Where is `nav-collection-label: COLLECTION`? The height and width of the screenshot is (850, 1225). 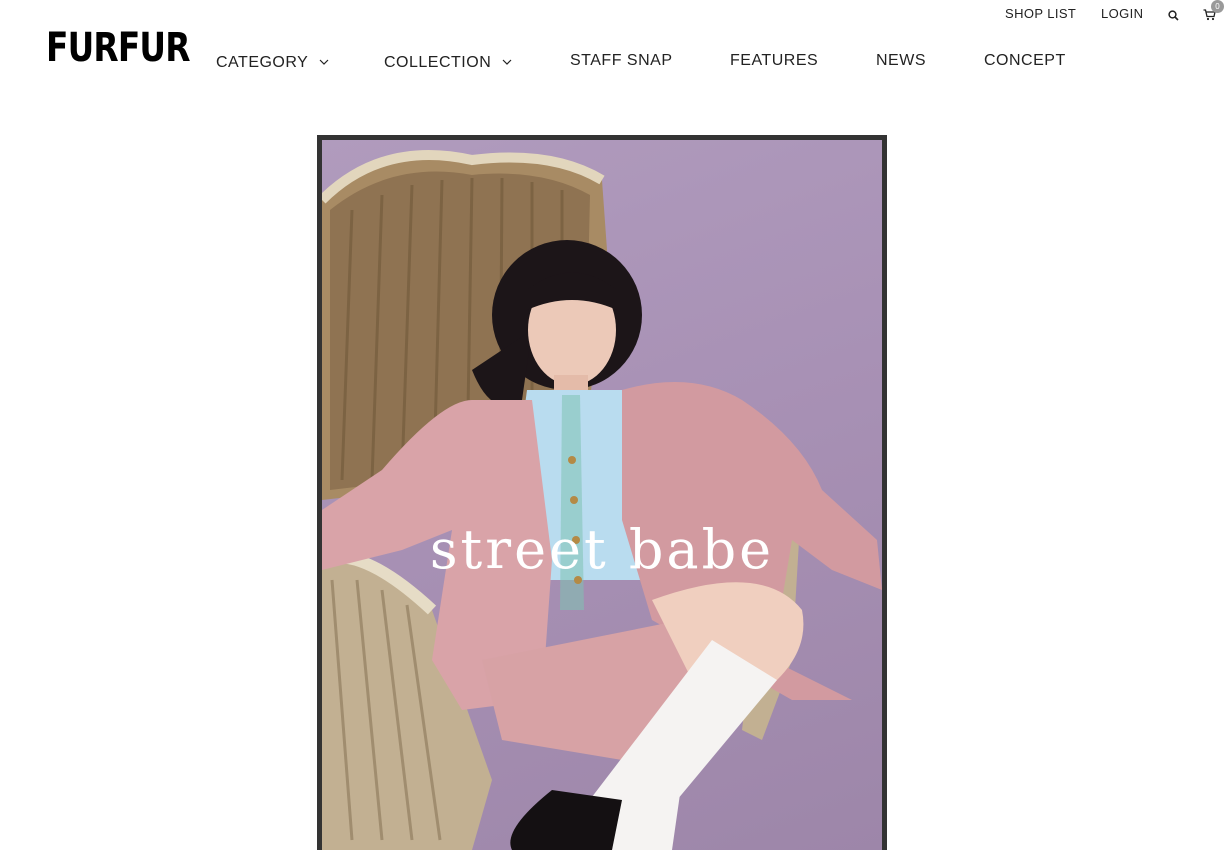
nav-collection-label: COLLECTION is located at coordinates (438, 62).